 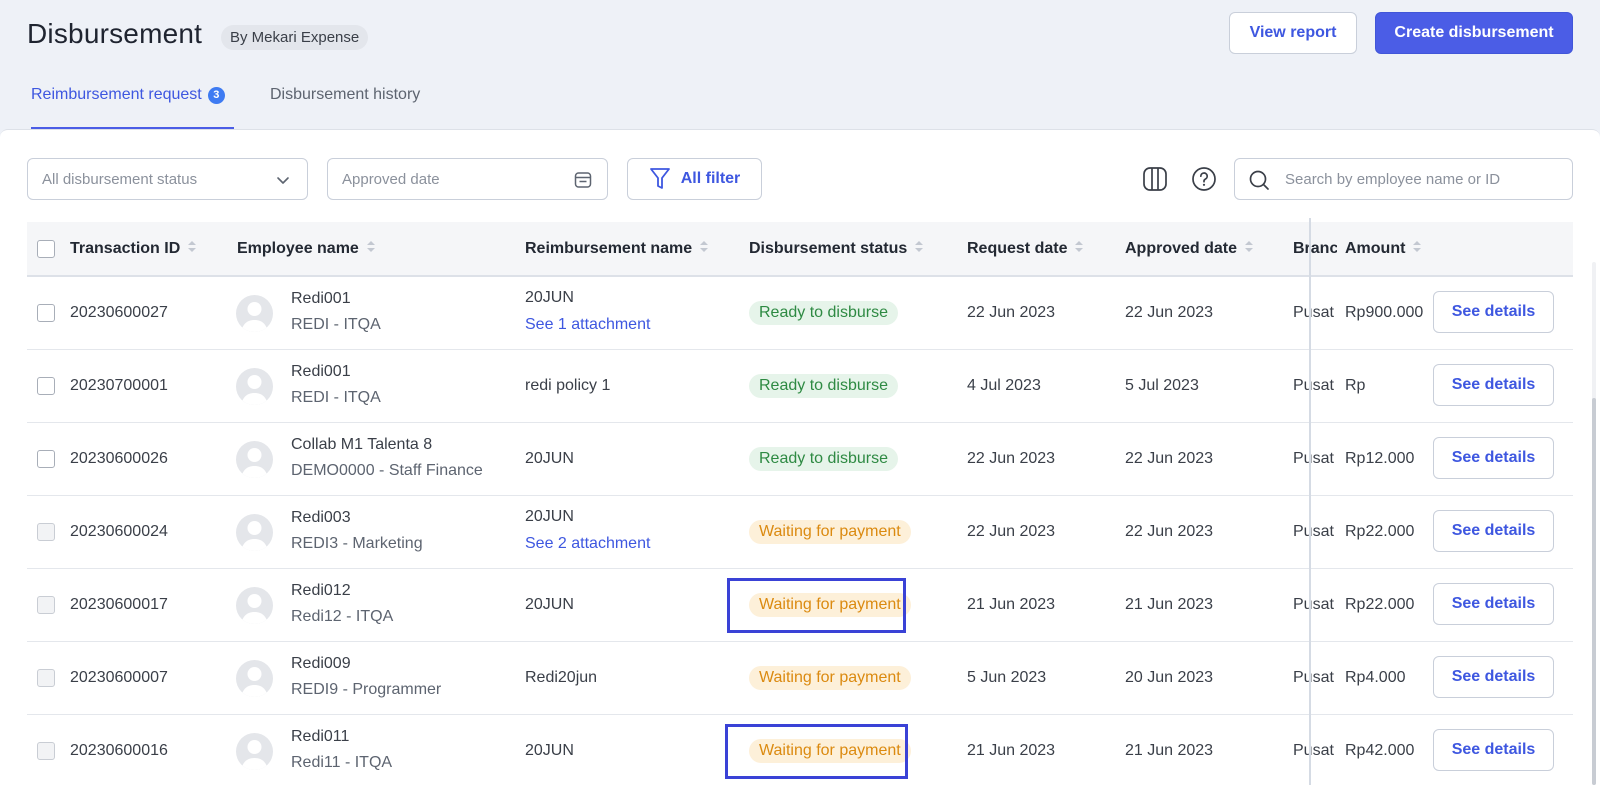 I want to click on column-header-transaction-id: Transaction ID, so click(x=133, y=248).